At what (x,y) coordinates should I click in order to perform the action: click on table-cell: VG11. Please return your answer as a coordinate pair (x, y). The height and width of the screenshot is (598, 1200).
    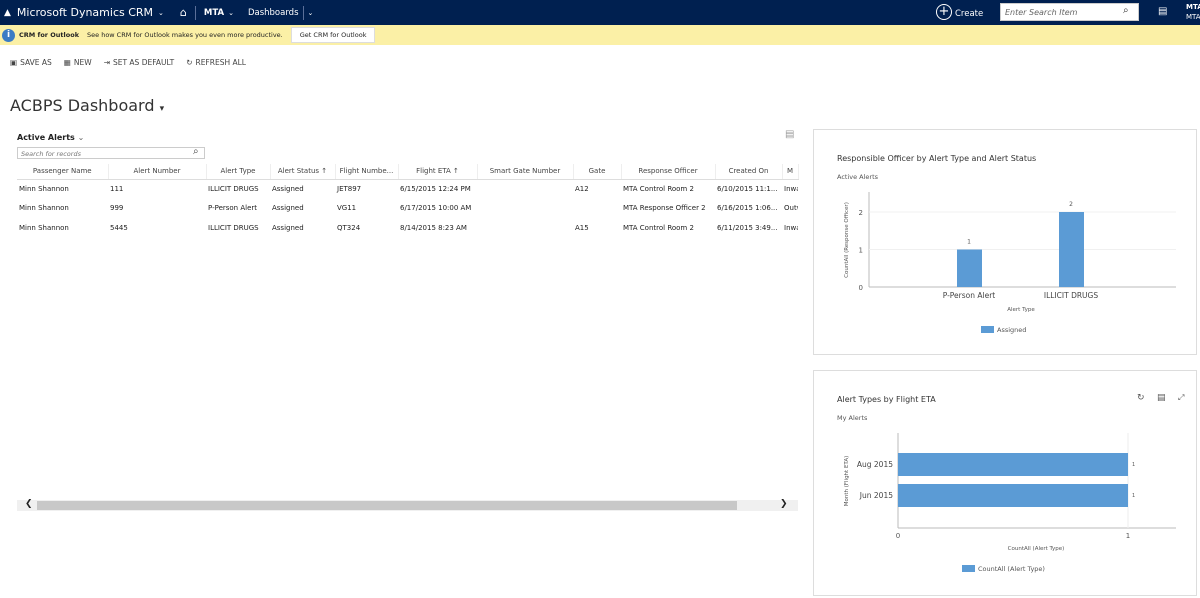
    Looking at the image, I should click on (347, 208).